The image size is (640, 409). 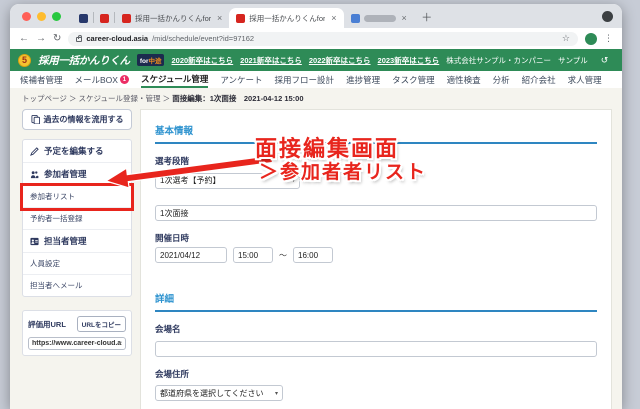 I want to click on pencil-icon, so click(x=34, y=151).